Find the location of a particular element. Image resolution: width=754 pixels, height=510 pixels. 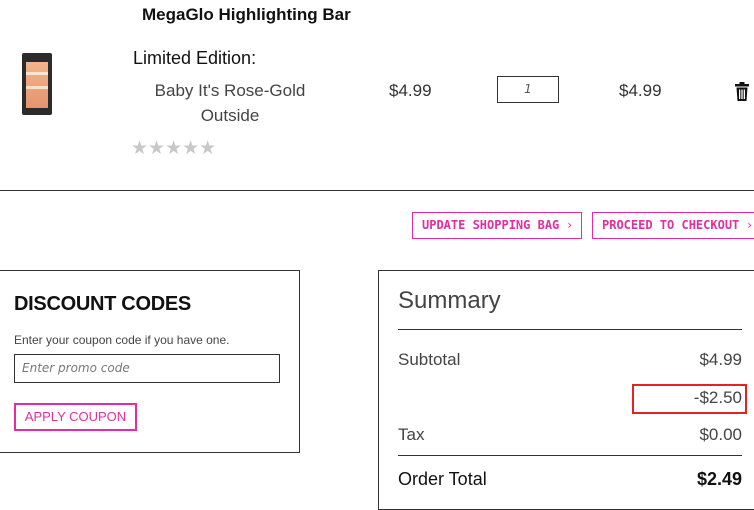

product-image-pan is located at coordinates (37, 85).